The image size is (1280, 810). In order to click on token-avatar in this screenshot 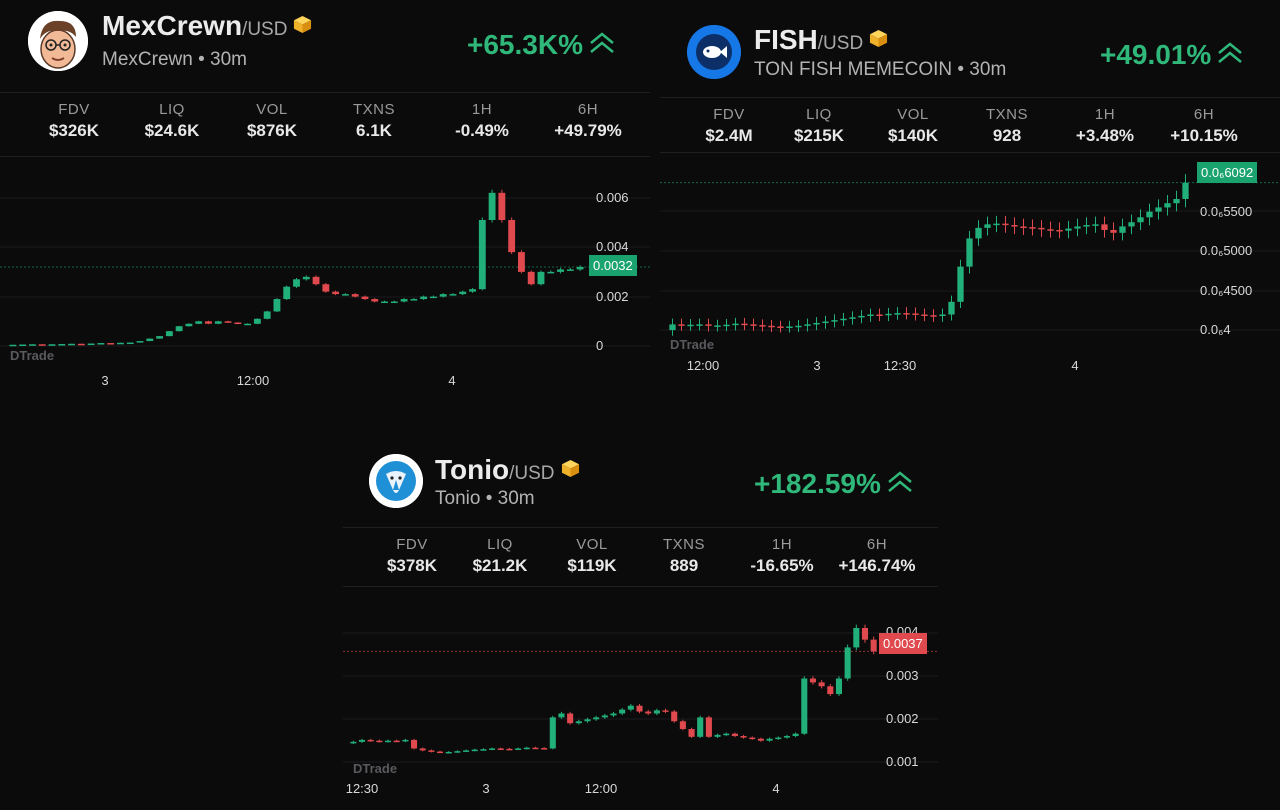, I will do `click(396, 481)`.